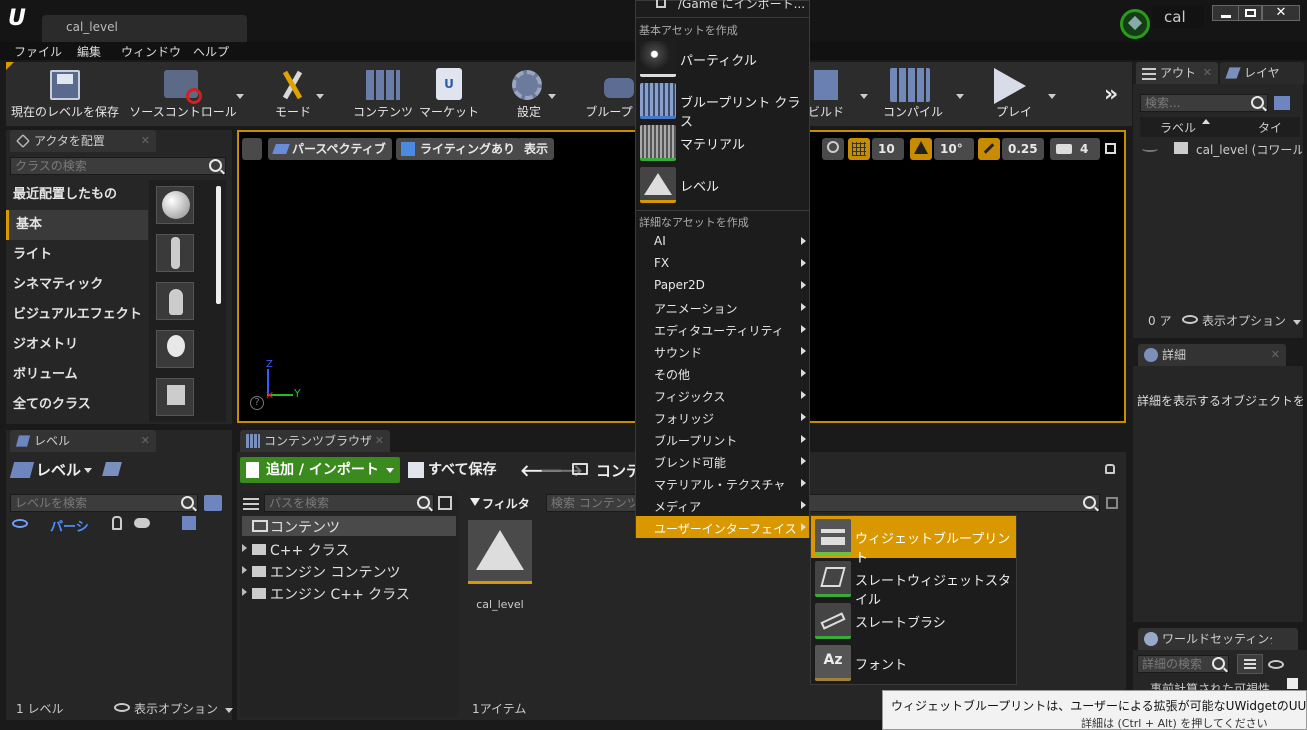  What do you see at coordinates (1023, 149) in the screenshot?
I see `scale-snap-value: 0.25` at bounding box center [1023, 149].